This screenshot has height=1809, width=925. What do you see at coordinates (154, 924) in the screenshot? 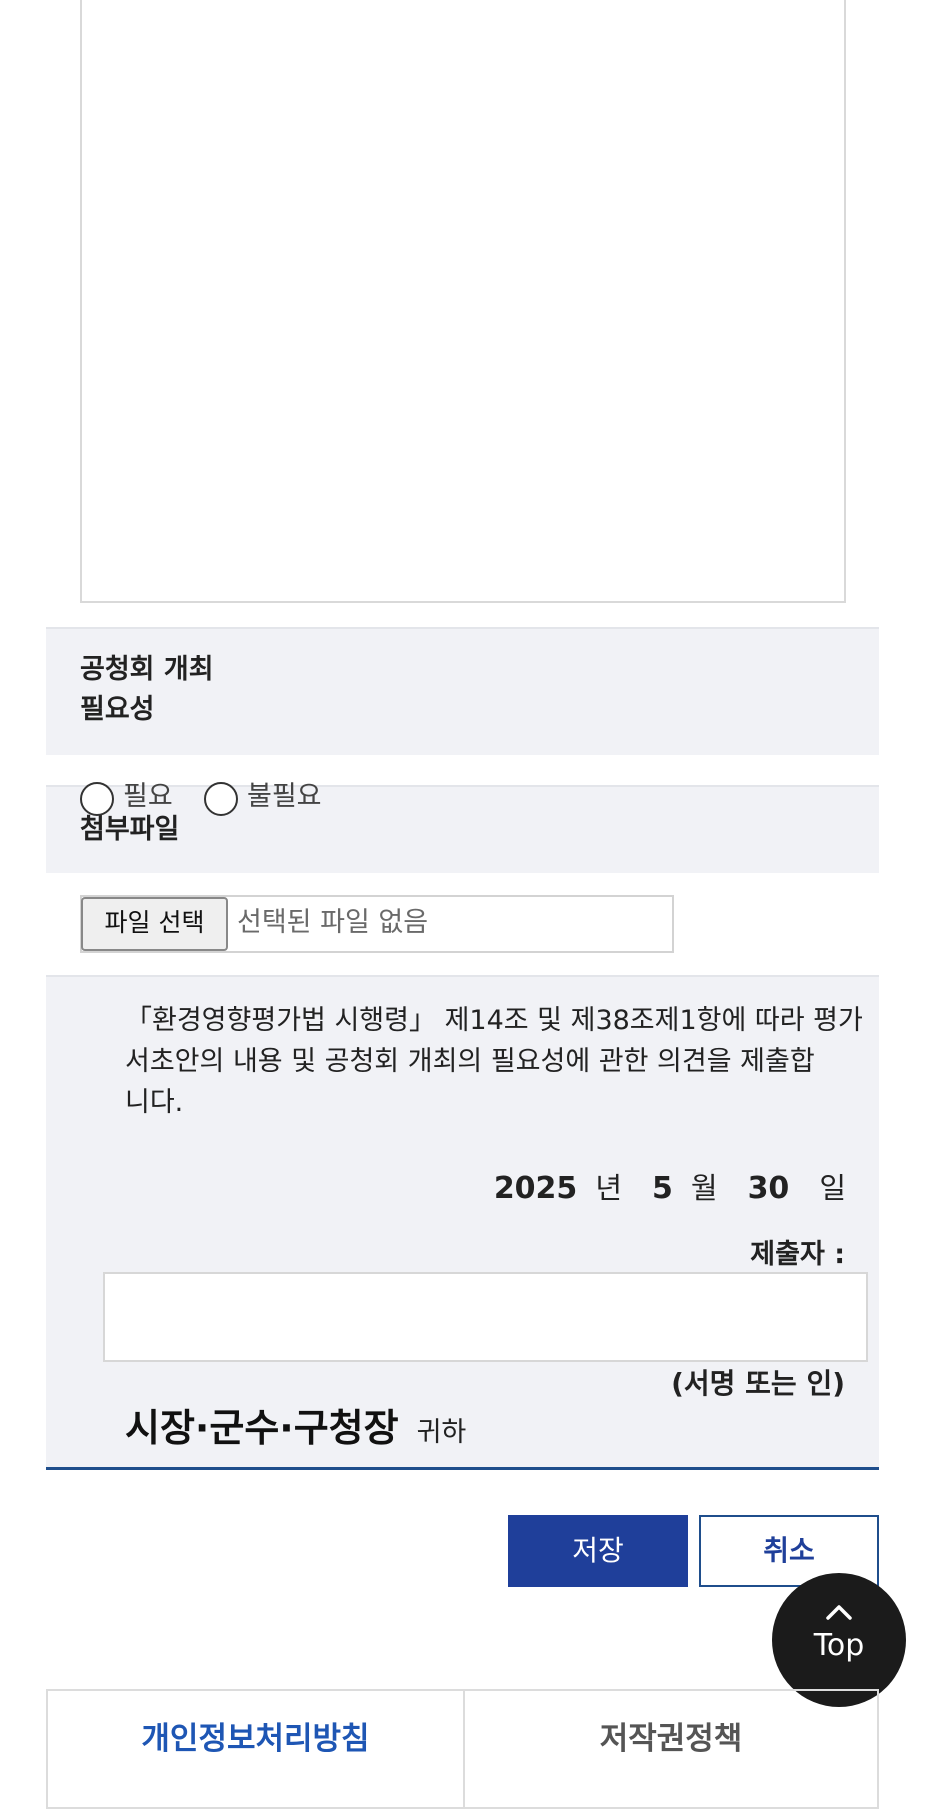
I see `file-select-button: 파일 선택` at bounding box center [154, 924].